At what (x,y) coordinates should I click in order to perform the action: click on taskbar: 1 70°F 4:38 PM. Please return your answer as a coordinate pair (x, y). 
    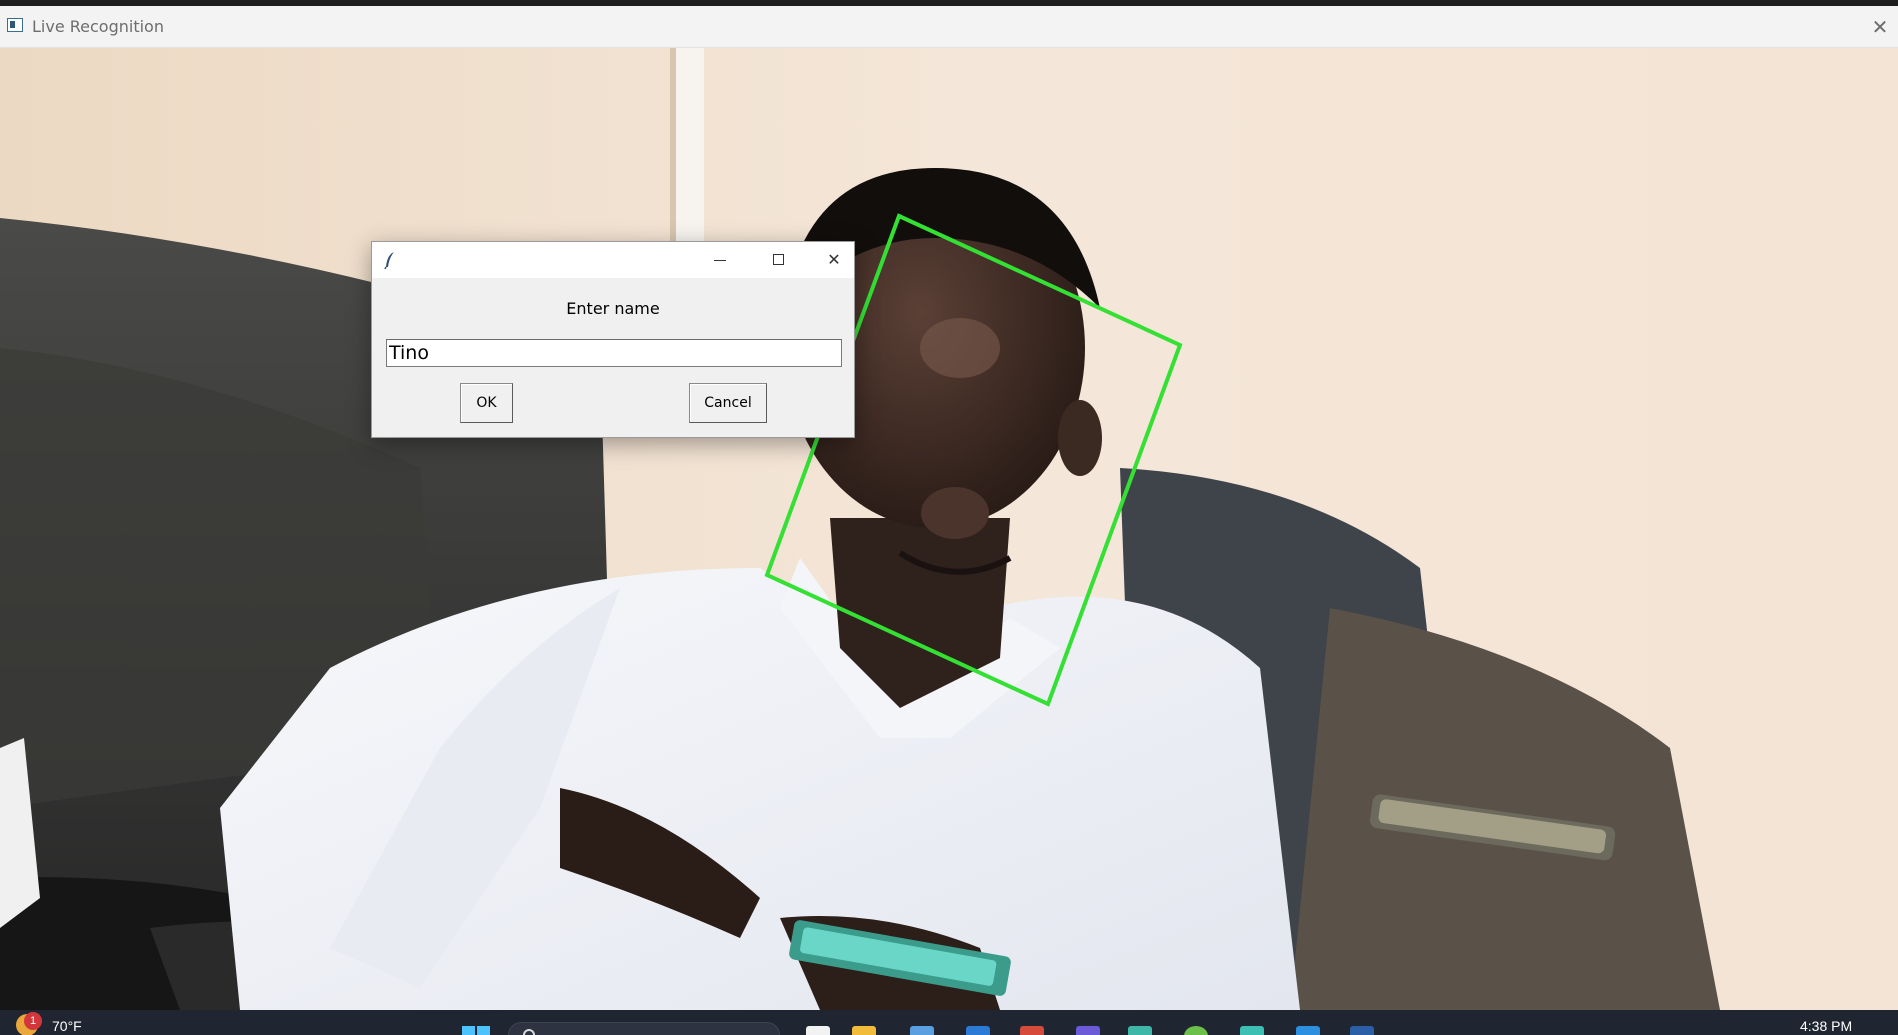
    Looking at the image, I should click on (949, 1022).